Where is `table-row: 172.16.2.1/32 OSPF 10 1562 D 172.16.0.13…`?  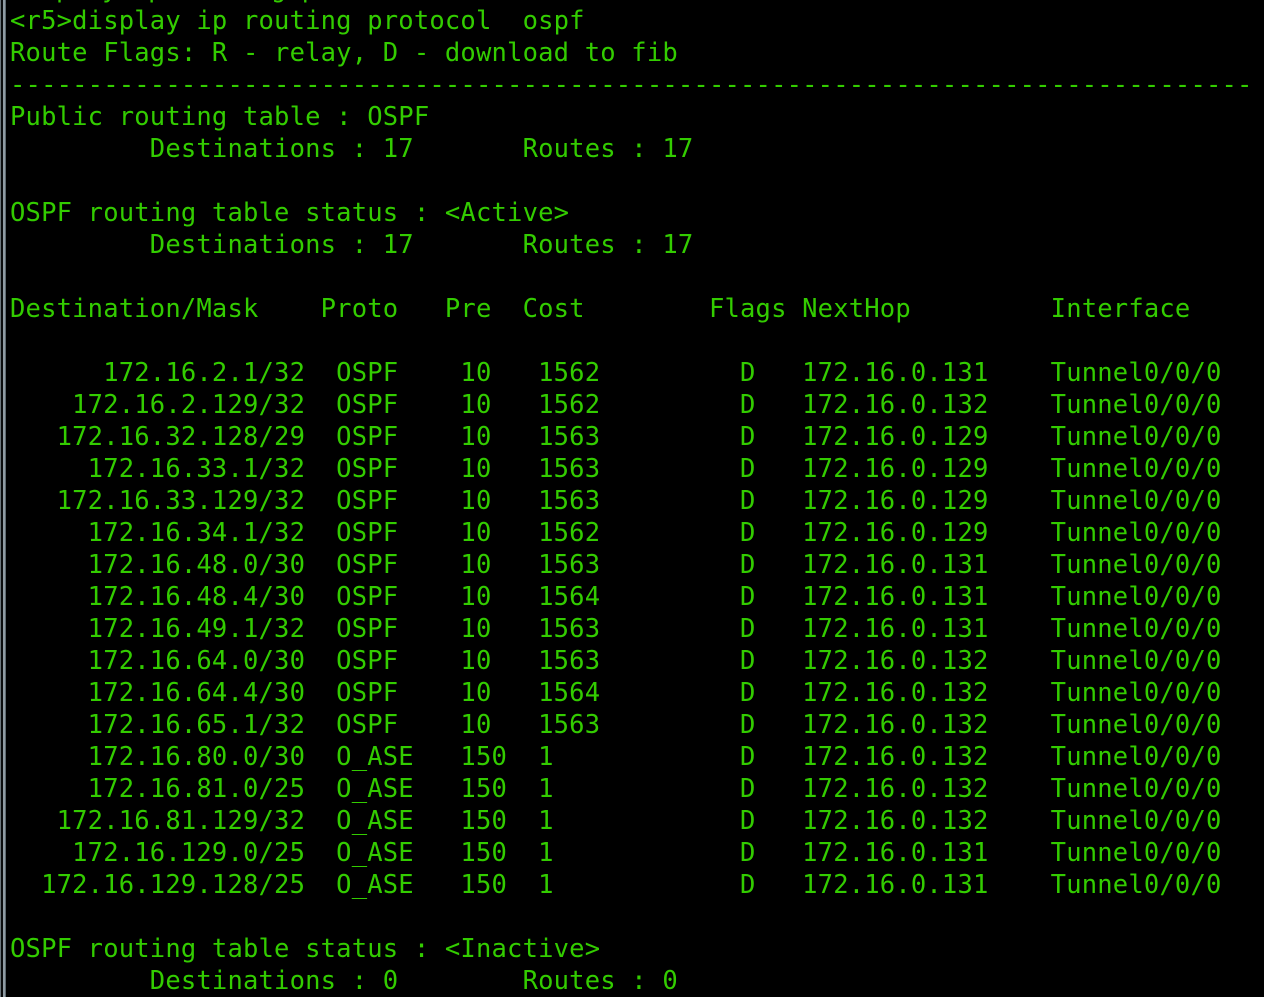
table-row: 172.16.2.1/32 OSPF 10 1562 D 172.16.0.13… is located at coordinates (616, 373).